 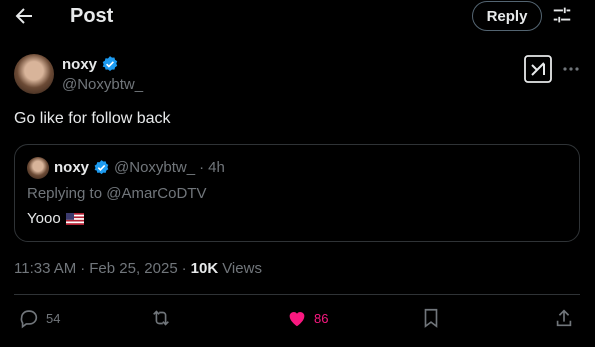 I want to click on heart-icon, so click(x=297, y=318).